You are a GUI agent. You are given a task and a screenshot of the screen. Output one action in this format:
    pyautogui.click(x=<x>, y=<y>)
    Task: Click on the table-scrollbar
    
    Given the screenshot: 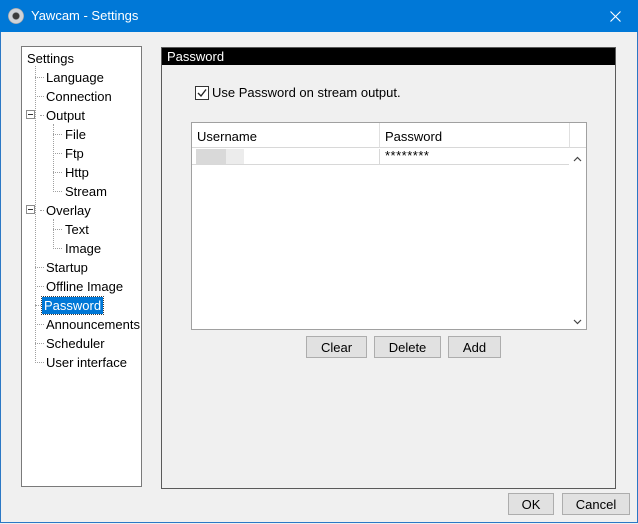 What is the action you would take?
    pyautogui.click(x=577, y=238)
    